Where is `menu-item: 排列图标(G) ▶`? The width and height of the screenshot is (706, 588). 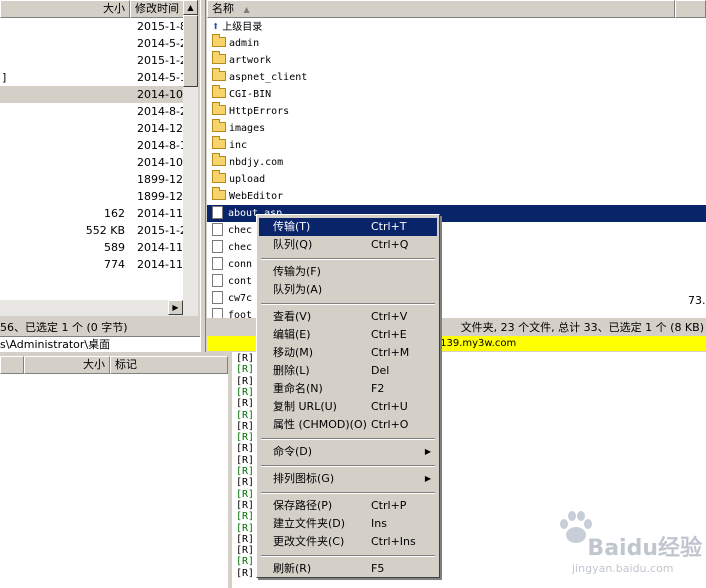
menu-item: 排列图标(G) ▶ is located at coordinates (348, 479).